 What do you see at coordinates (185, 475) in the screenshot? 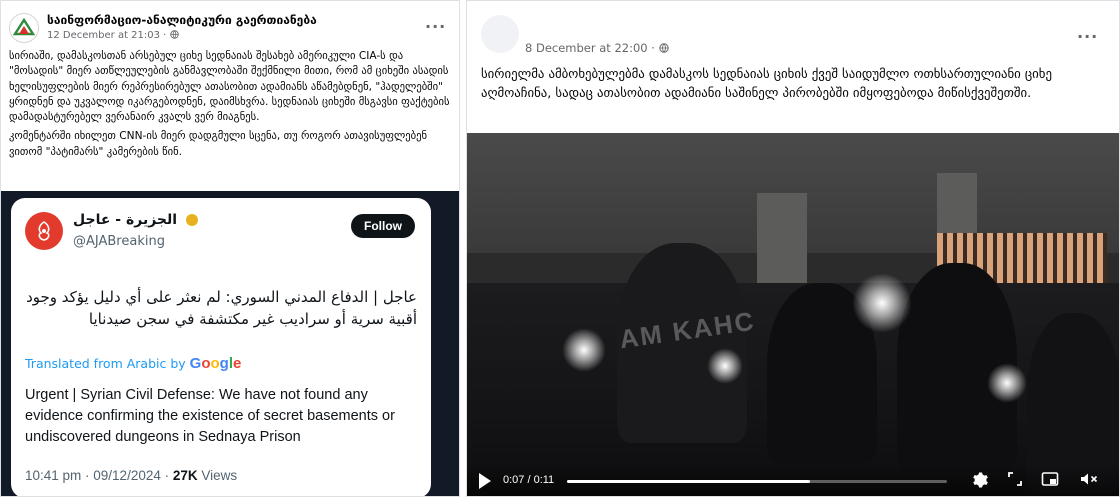
I see `tweet-views-count: 27K` at bounding box center [185, 475].